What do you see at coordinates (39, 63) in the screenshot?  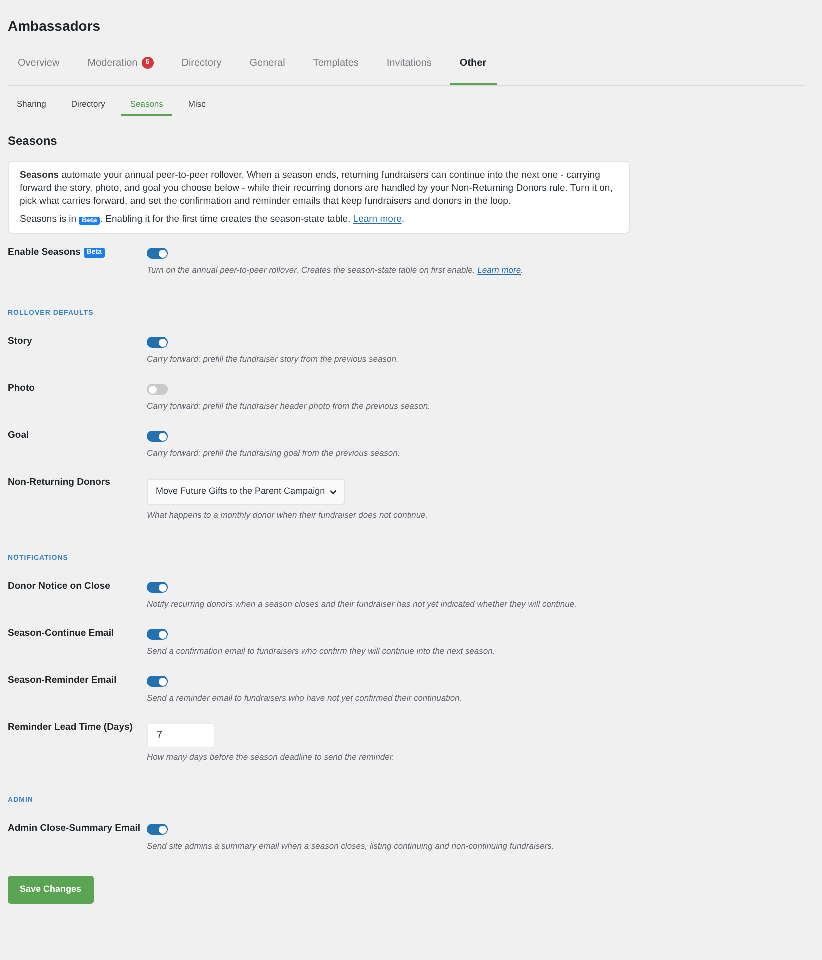 I see `nav-tab: Overview` at bounding box center [39, 63].